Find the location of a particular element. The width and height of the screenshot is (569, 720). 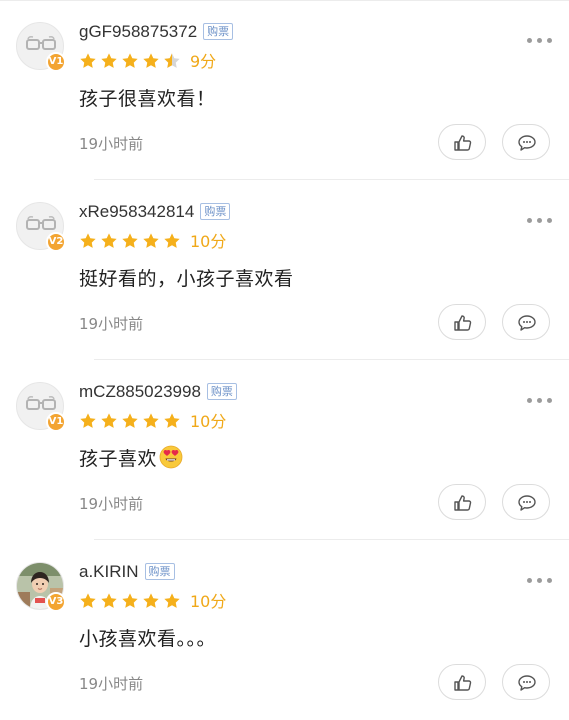

level-badge: V2 is located at coordinates (56, 242).